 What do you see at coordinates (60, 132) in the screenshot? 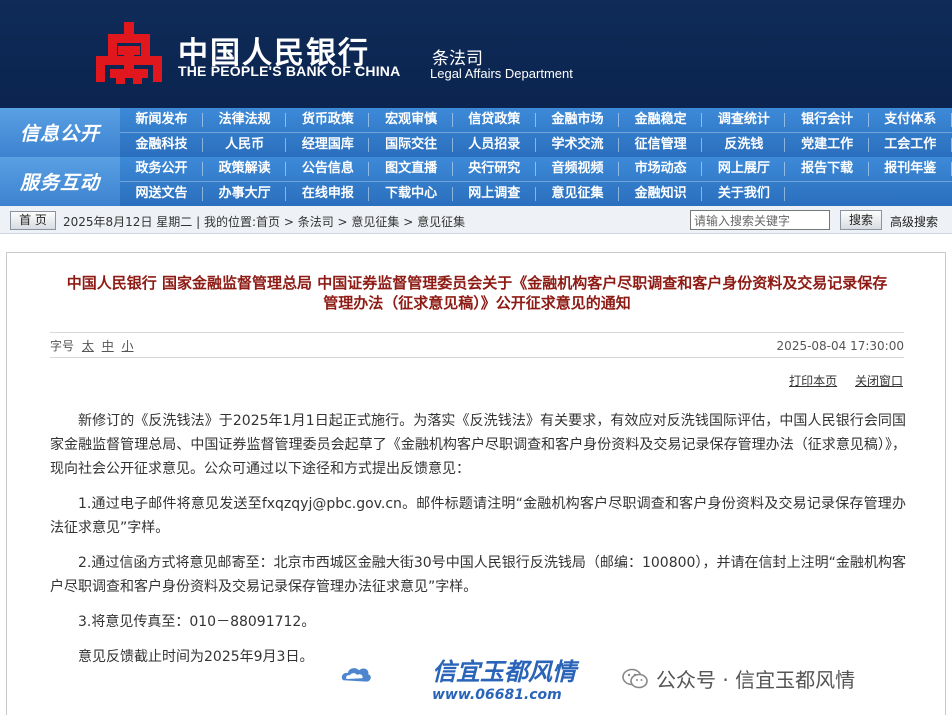
I see `nav-section-info: 信息公开` at bounding box center [60, 132].